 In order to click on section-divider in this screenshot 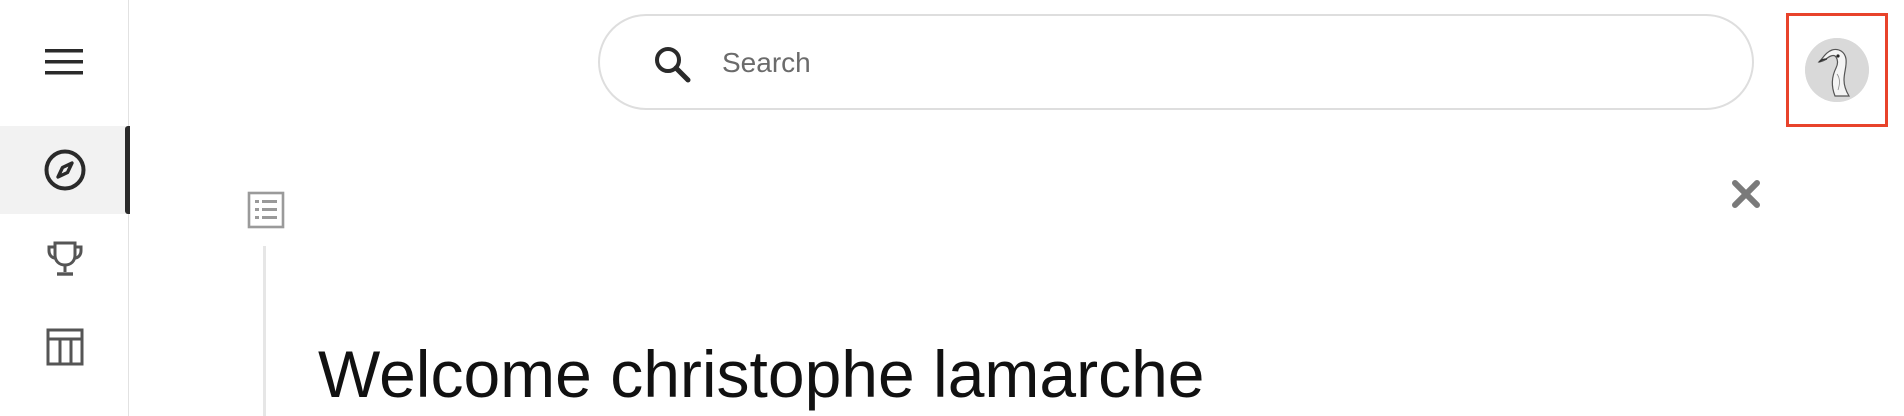, I will do `click(264, 331)`.